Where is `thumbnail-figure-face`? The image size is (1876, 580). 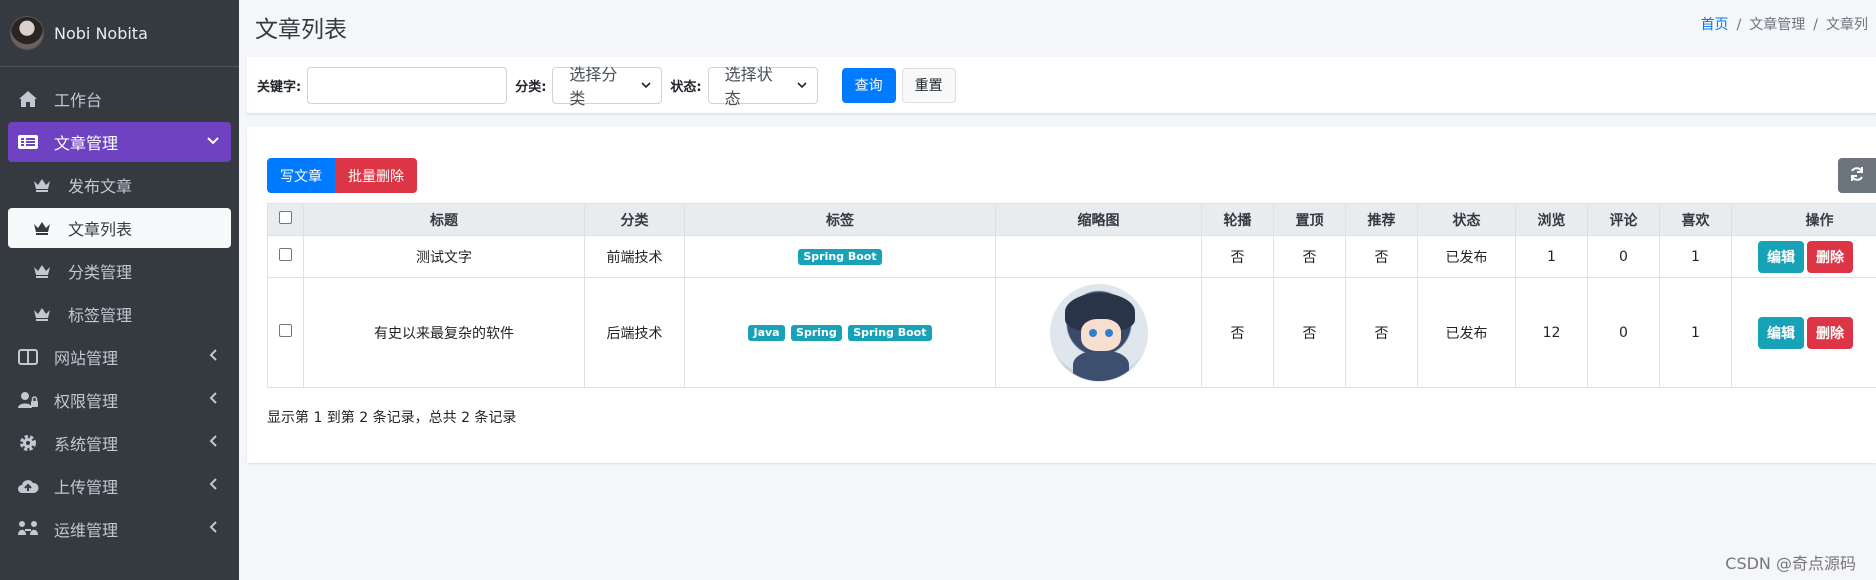
thumbnail-figure-face is located at coordinates (1100, 334).